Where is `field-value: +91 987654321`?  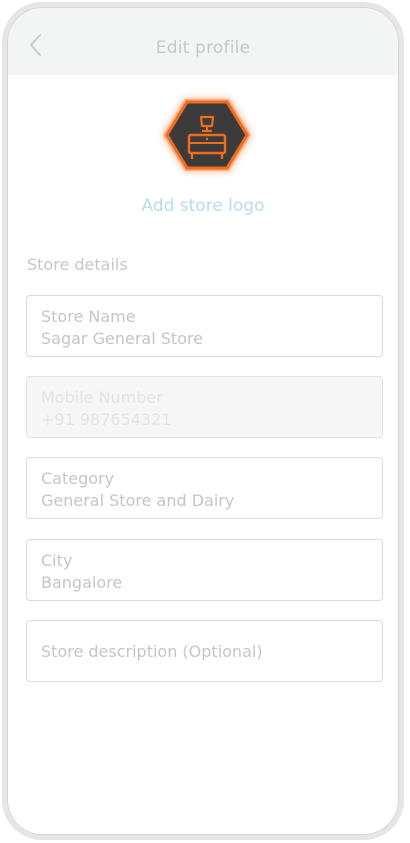 field-value: +91 987654321 is located at coordinates (106, 419).